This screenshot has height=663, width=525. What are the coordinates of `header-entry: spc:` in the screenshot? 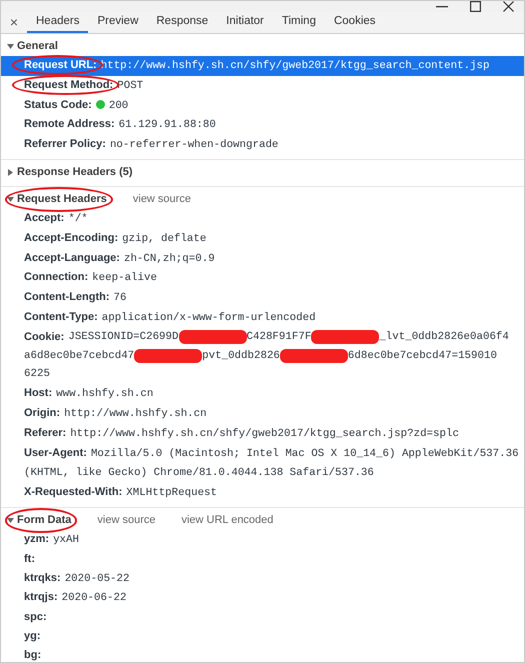 It's located at (35, 617).